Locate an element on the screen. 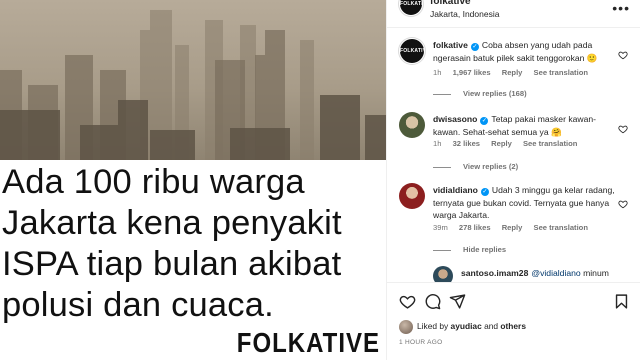  view-replies-button: View replies (2) is located at coordinates (475, 166).